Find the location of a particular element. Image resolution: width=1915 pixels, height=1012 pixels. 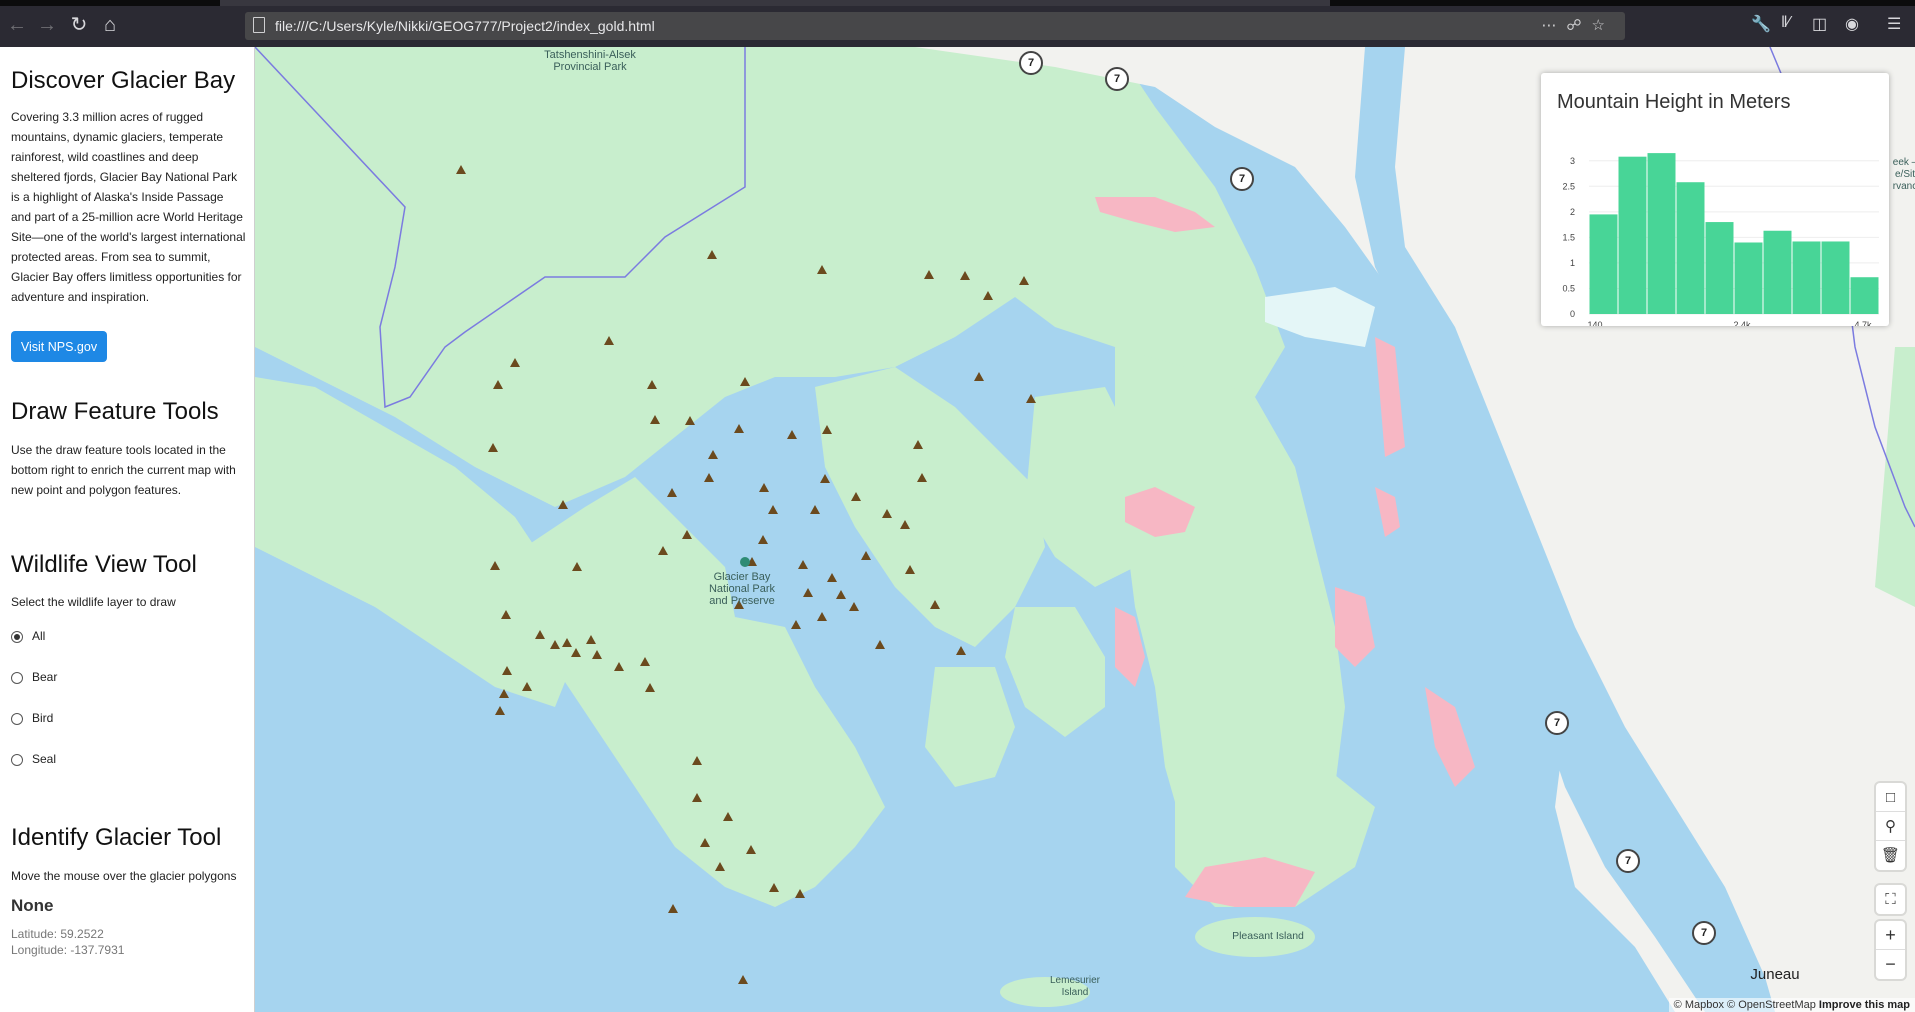

fullscreen-control: ⛶ is located at coordinates (1890, 899).